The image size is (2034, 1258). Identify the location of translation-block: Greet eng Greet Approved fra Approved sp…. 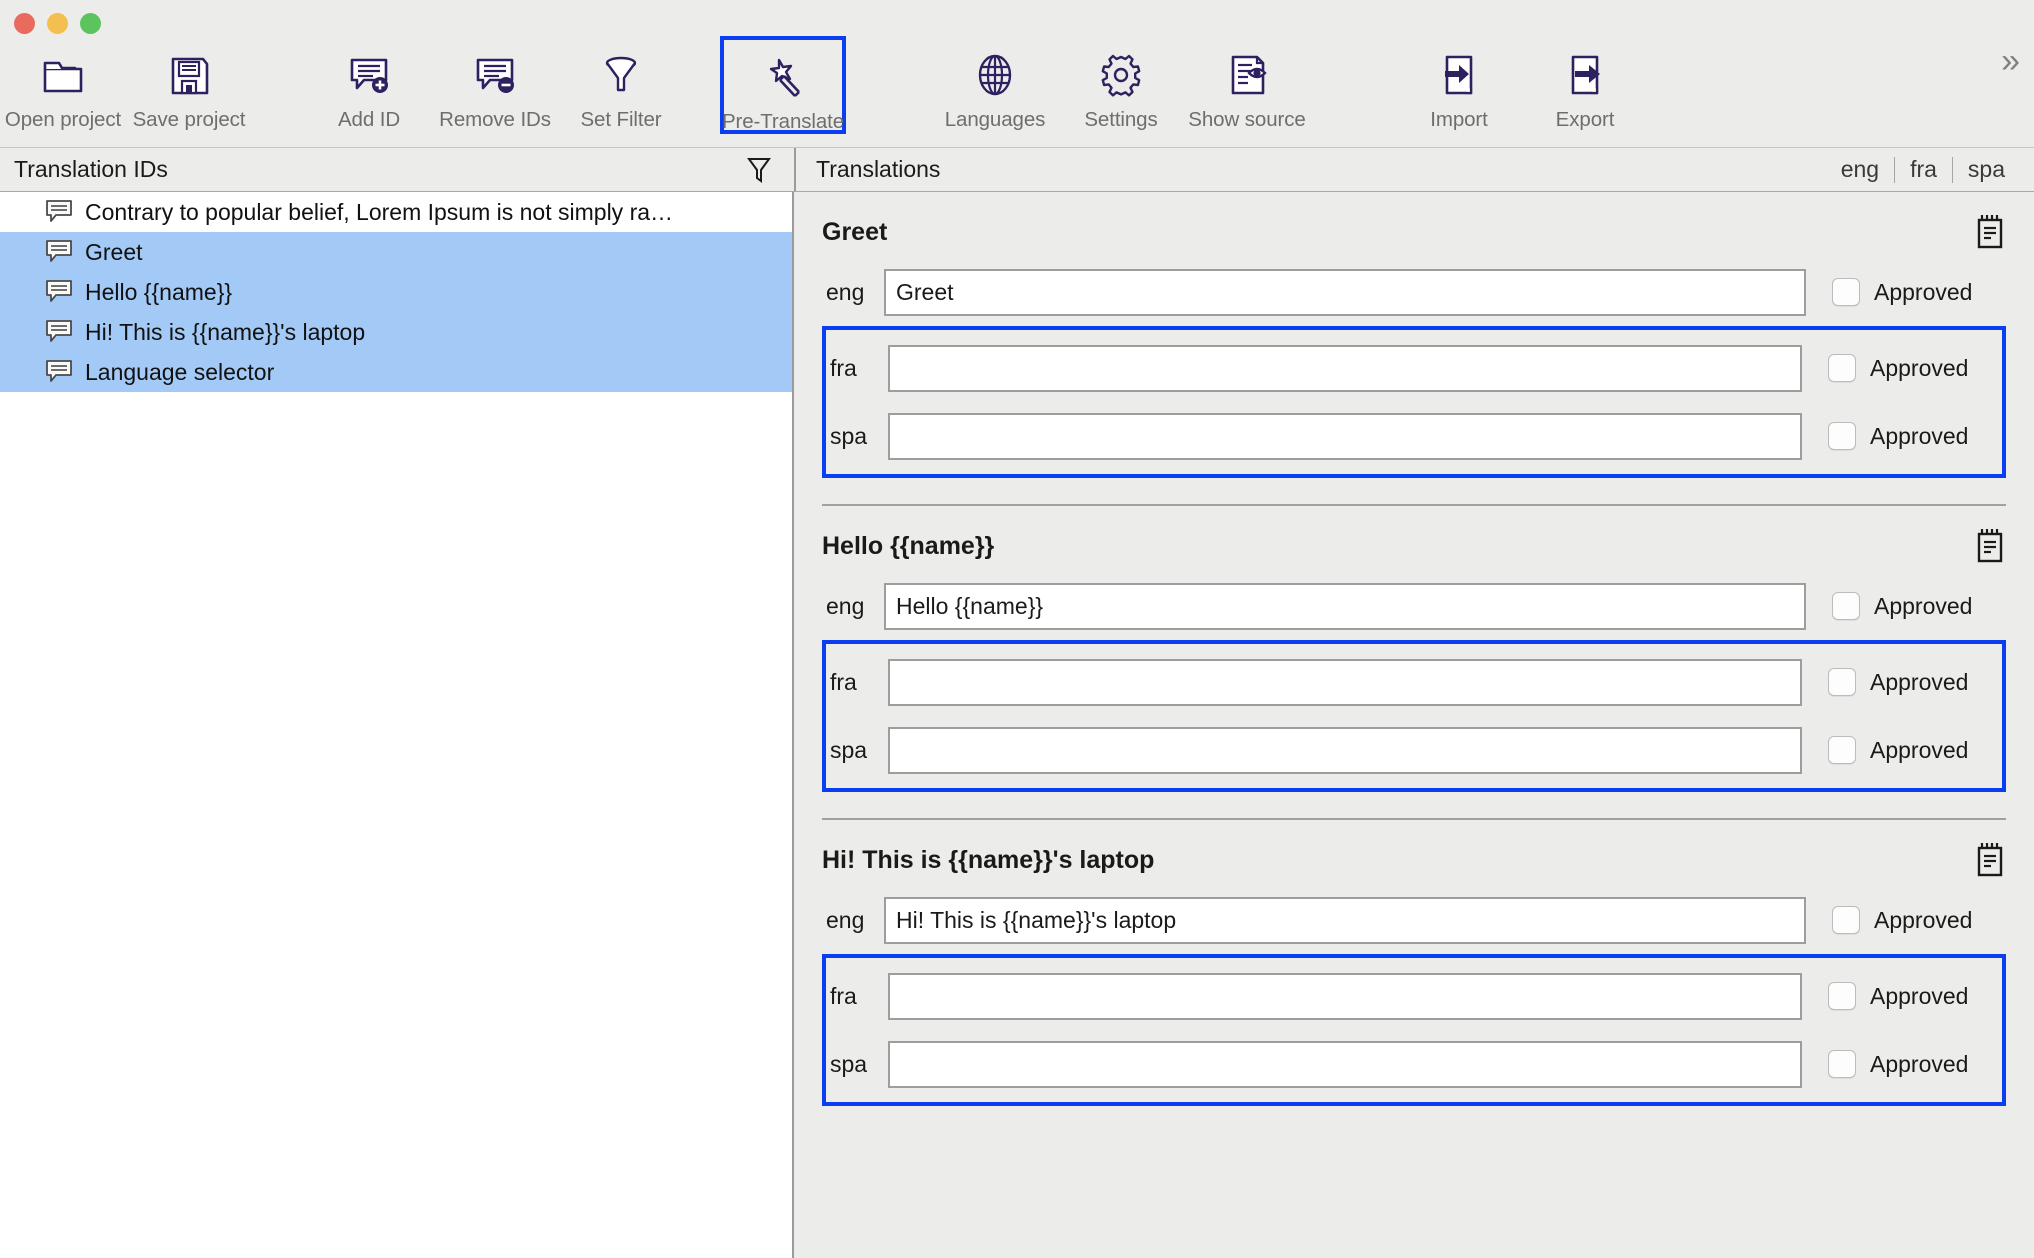
(1414, 335).